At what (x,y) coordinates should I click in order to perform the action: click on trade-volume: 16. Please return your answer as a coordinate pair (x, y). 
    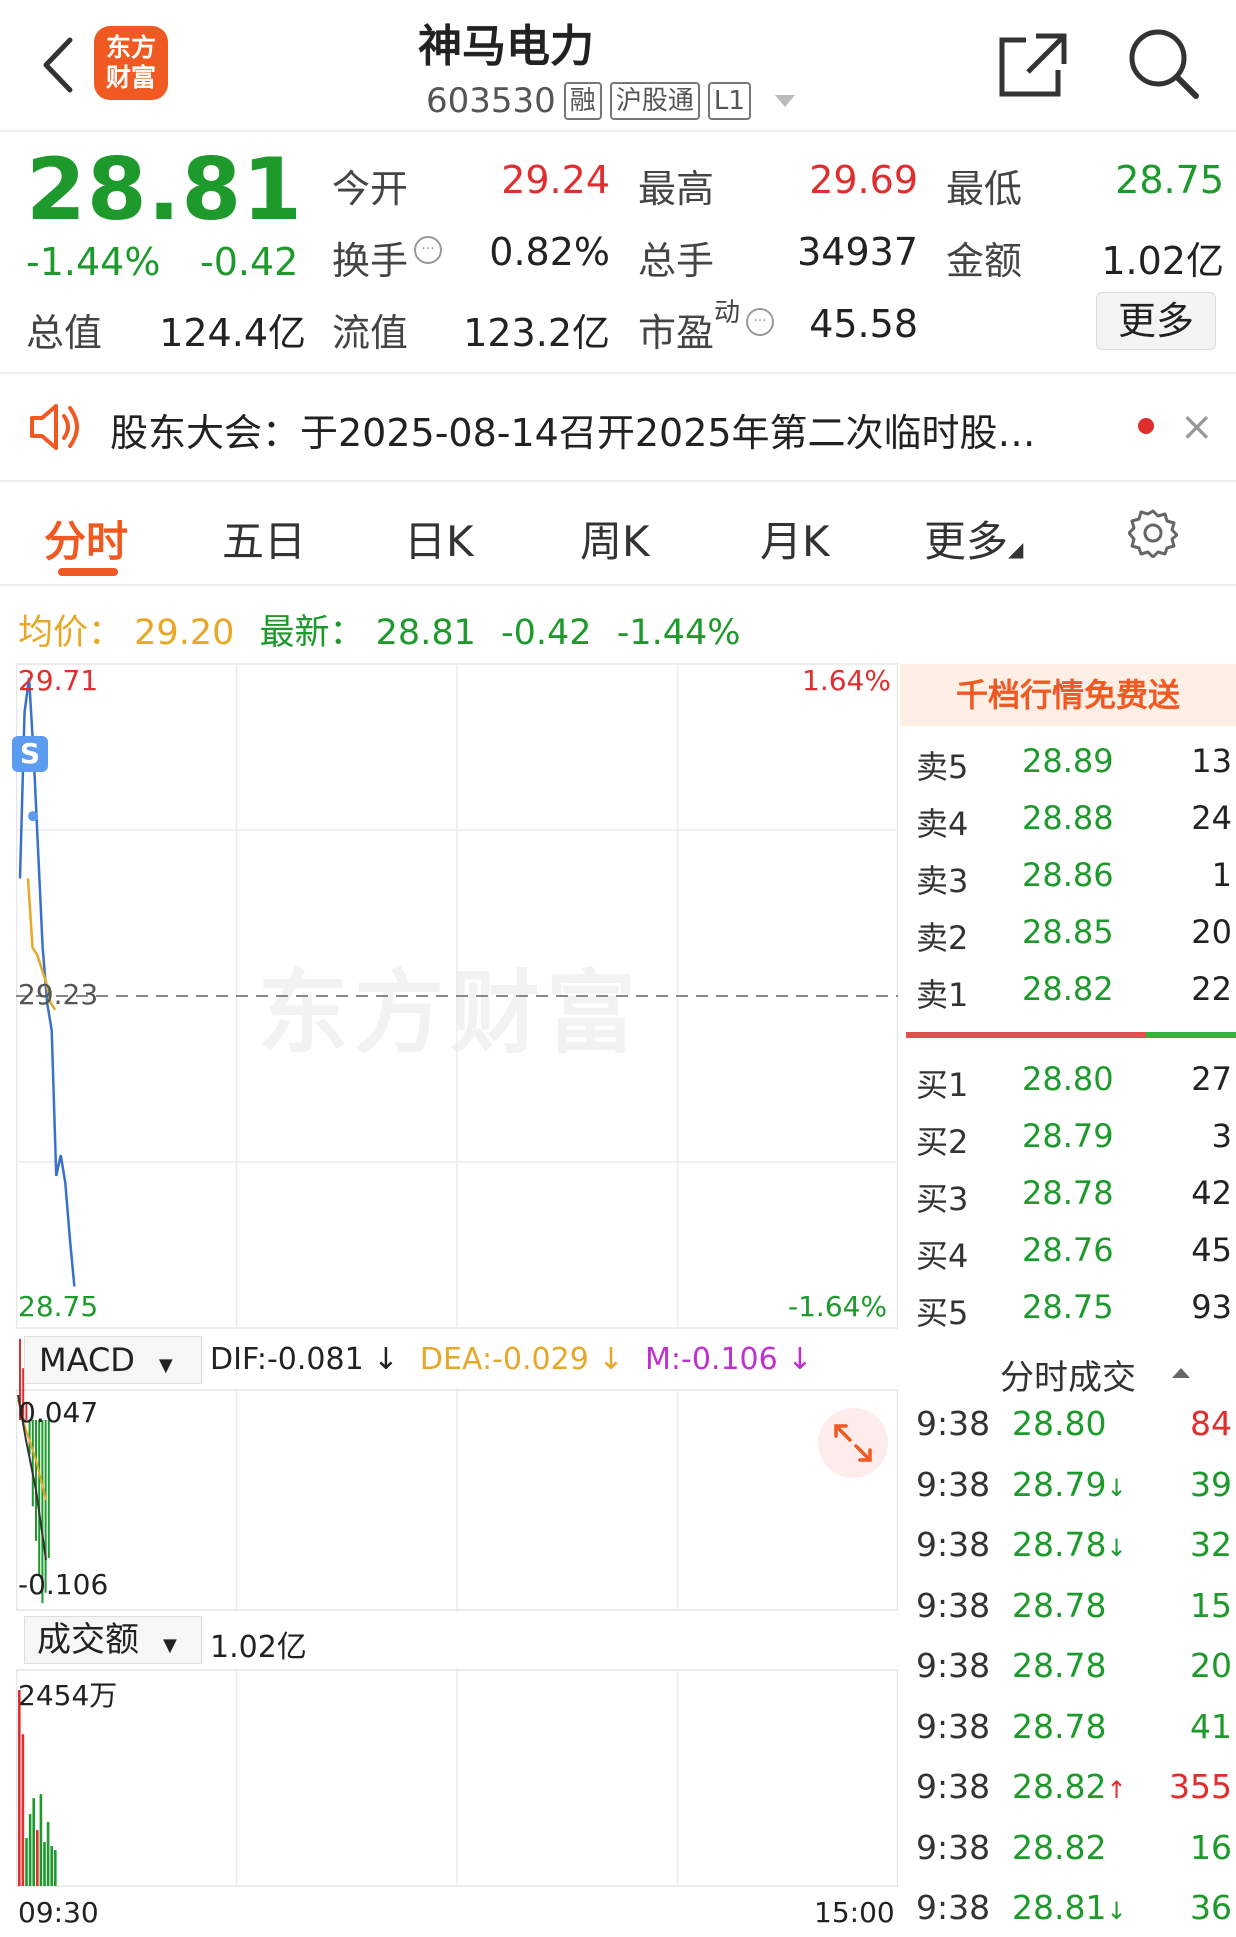
    Looking at the image, I should click on (1211, 1847).